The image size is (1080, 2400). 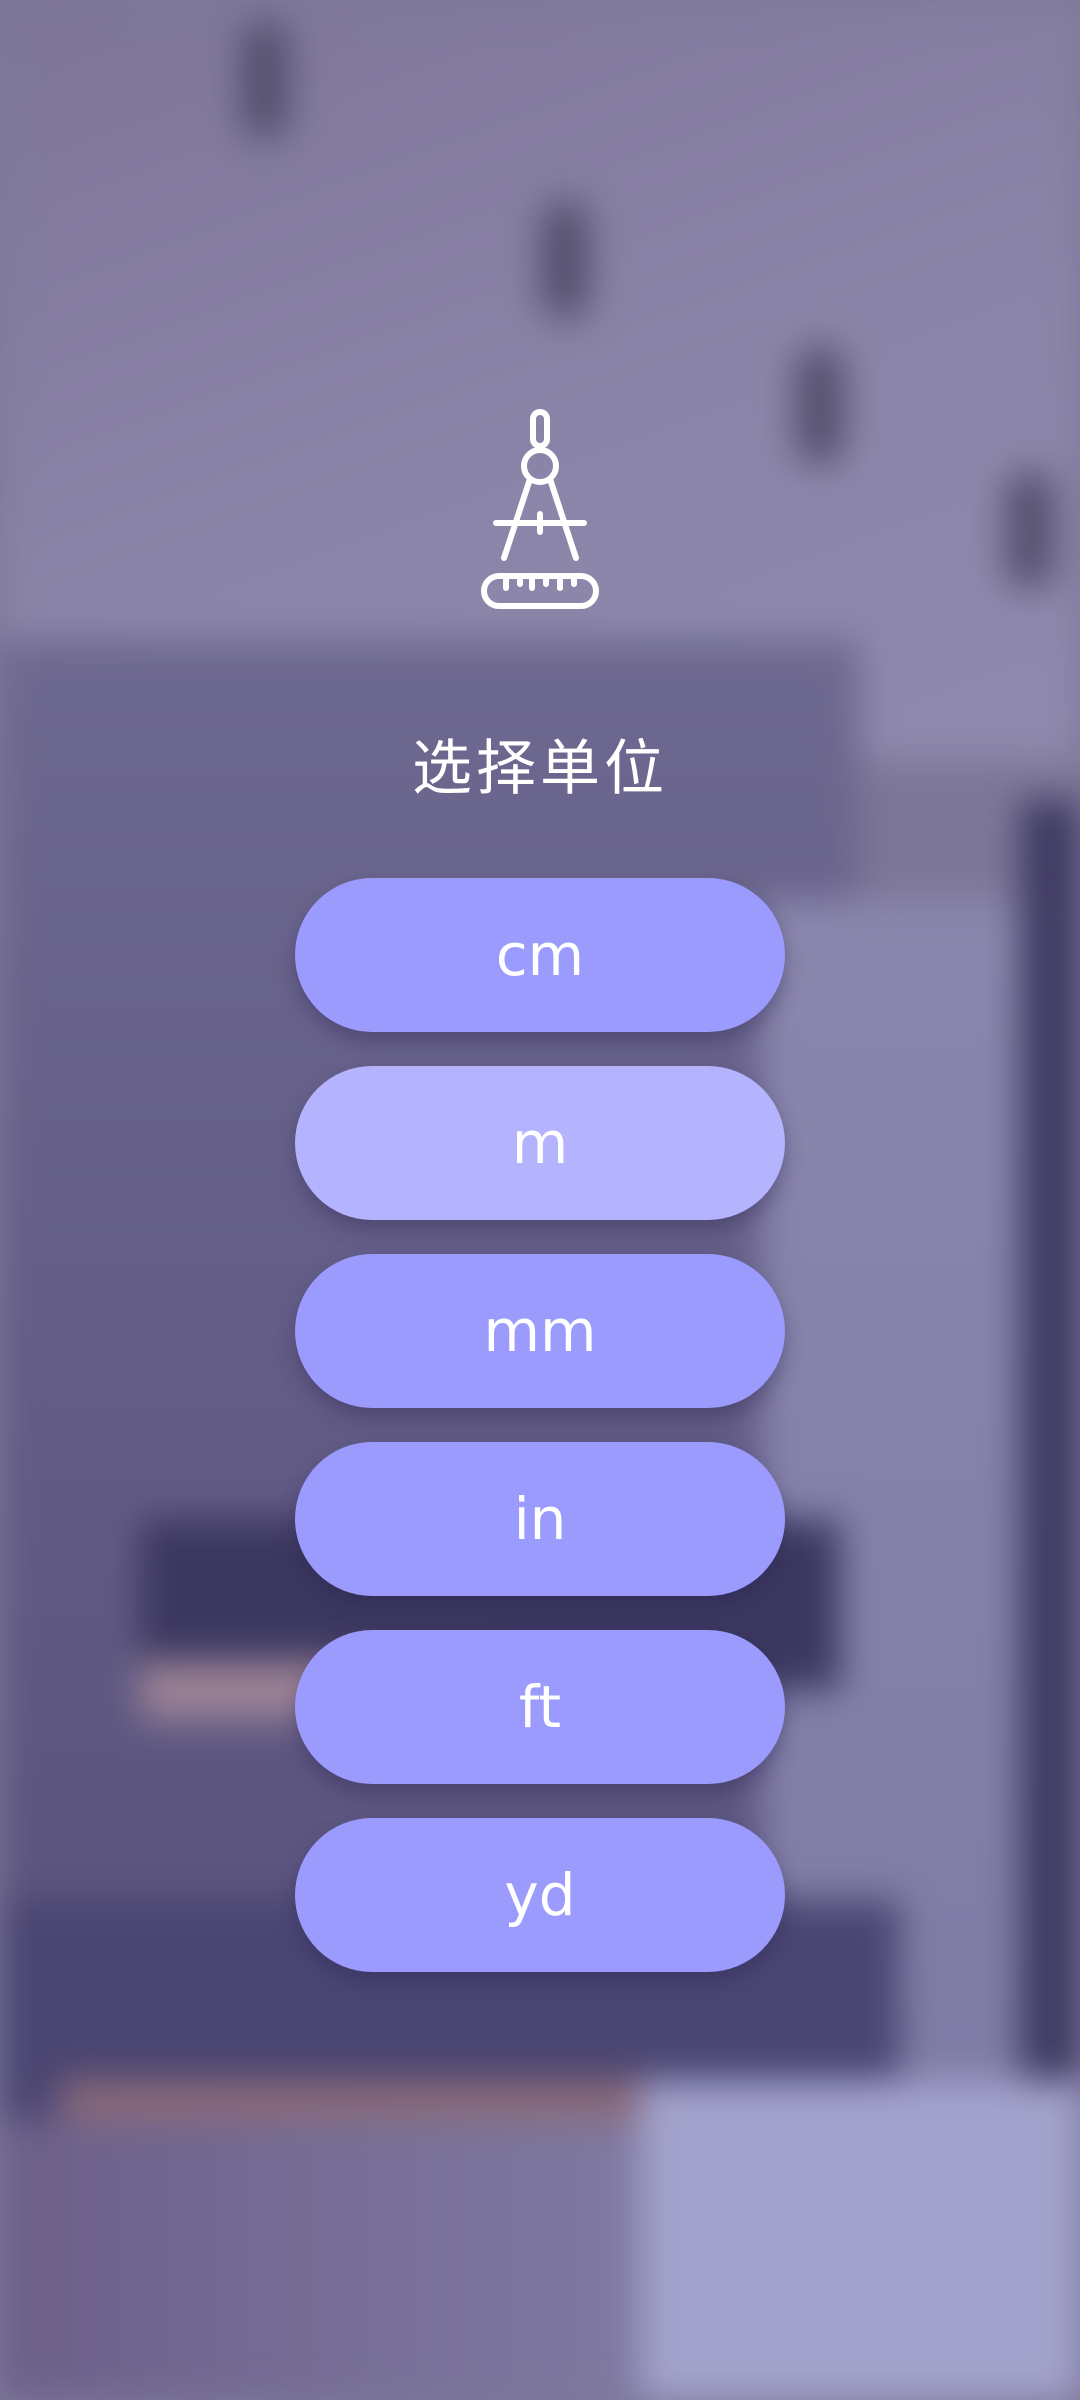 I want to click on unit-button-in: in, so click(x=540, y=1519).